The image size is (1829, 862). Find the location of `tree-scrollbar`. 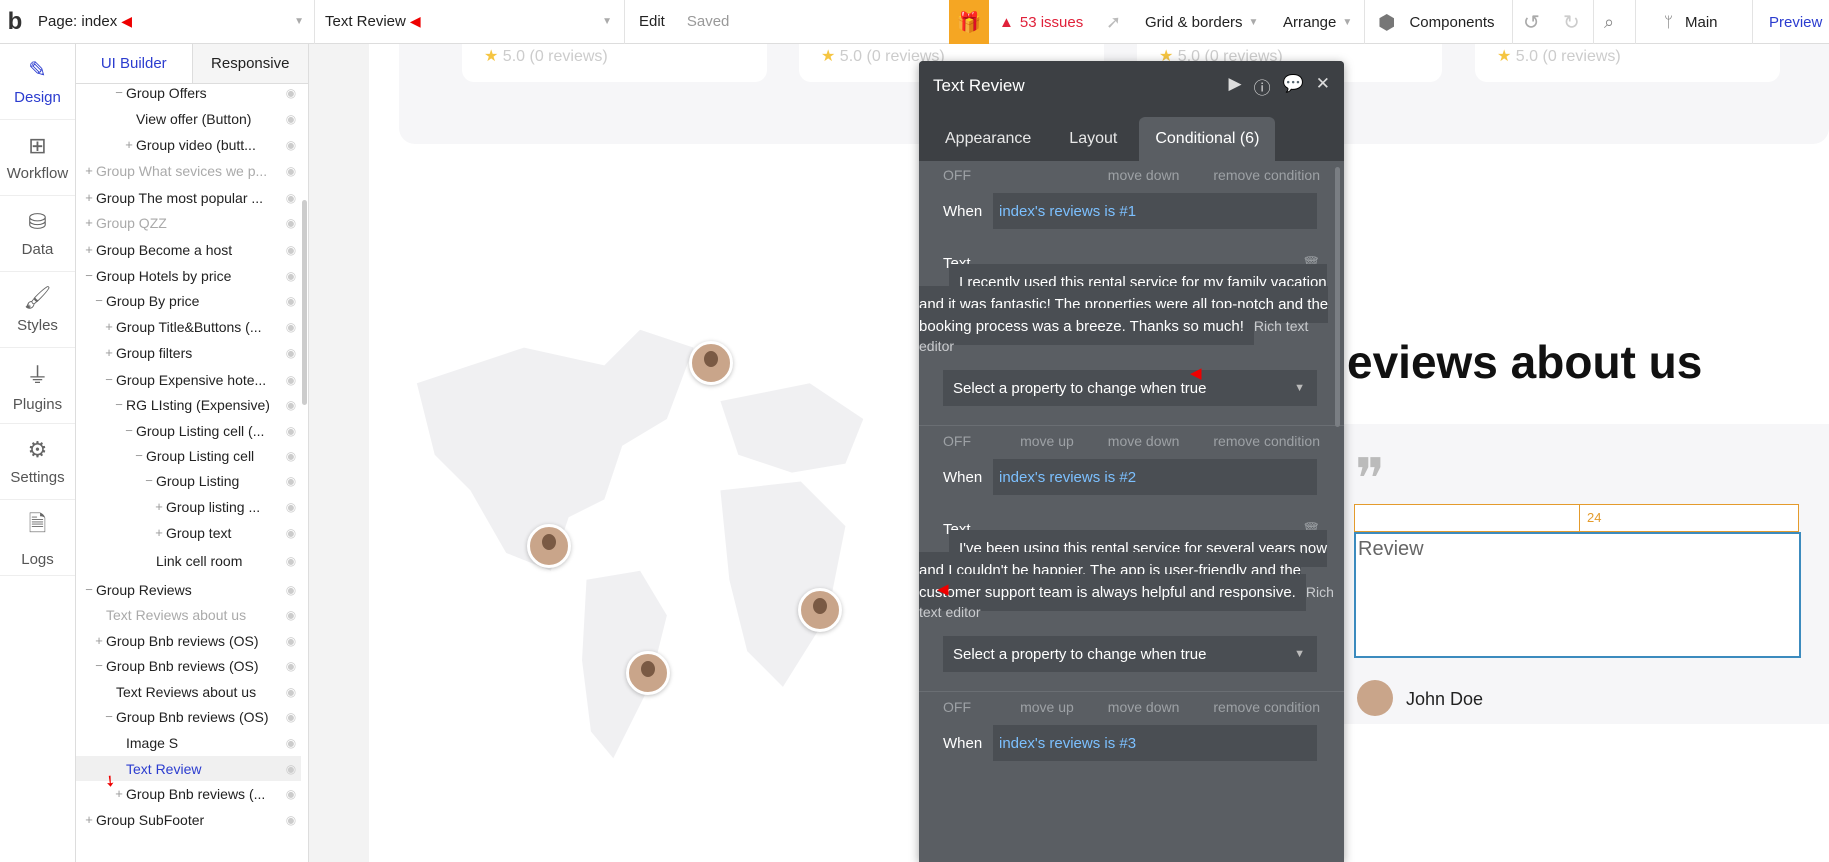

tree-scrollbar is located at coordinates (304, 302).